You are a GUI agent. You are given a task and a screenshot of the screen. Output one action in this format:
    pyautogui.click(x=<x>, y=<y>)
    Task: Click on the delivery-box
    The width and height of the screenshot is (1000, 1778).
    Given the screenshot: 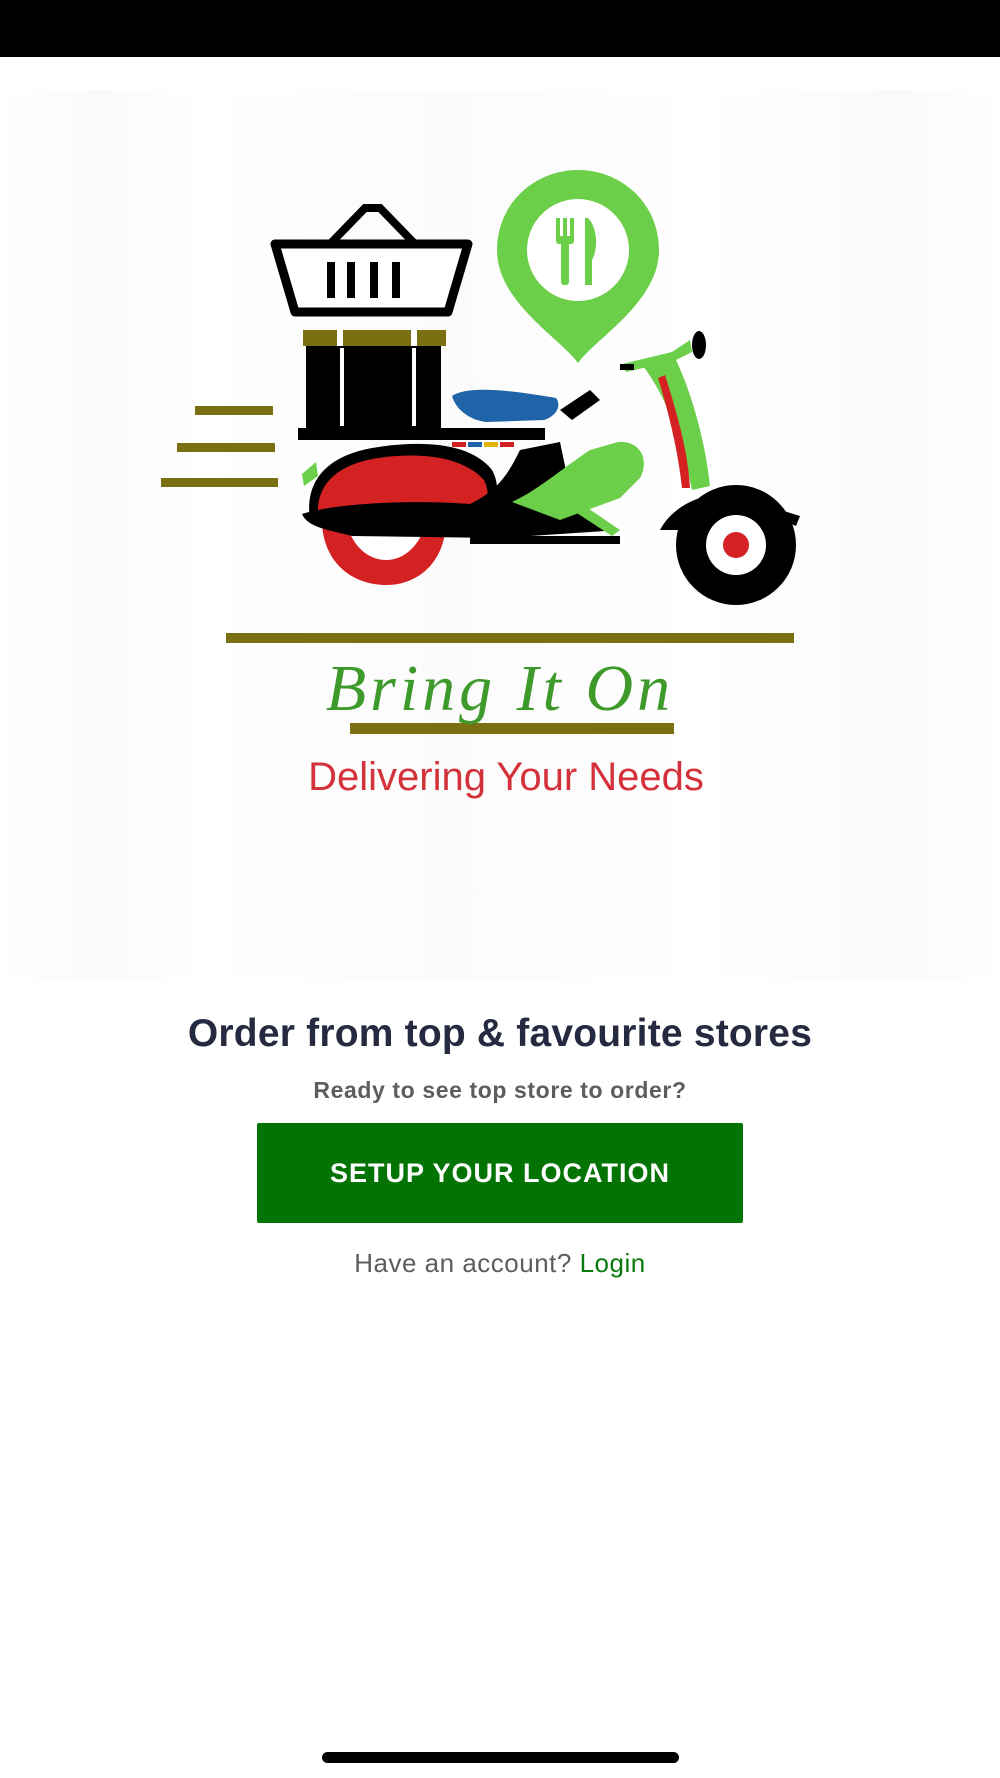 What is the action you would take?
    pyautogui.click(x=421, y=385)
    